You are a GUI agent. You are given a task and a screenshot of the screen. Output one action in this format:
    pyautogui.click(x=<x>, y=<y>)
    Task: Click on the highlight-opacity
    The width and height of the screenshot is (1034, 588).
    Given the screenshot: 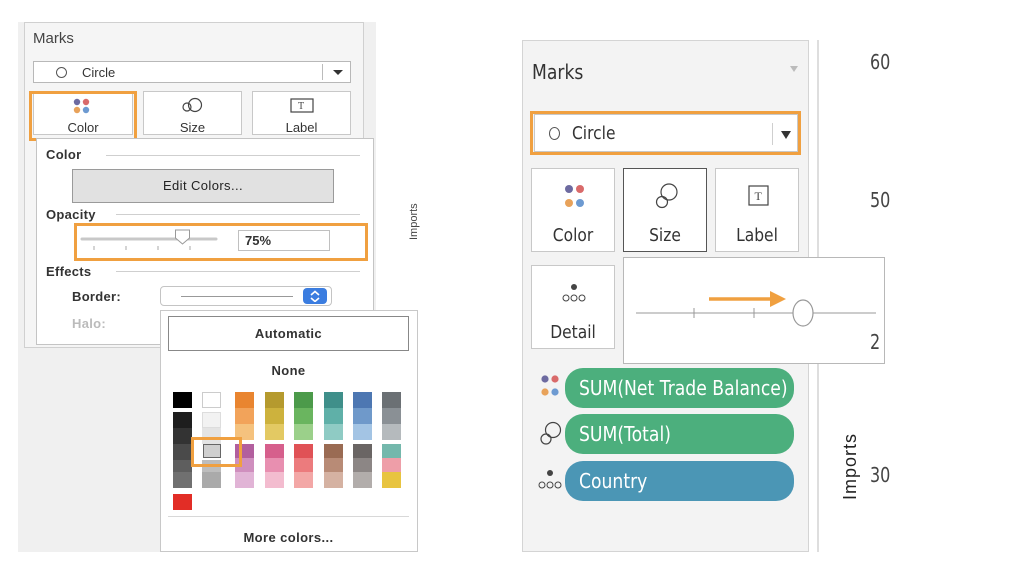 What is the action you would take?
    pyautogui.click(x=221, y=242)
    